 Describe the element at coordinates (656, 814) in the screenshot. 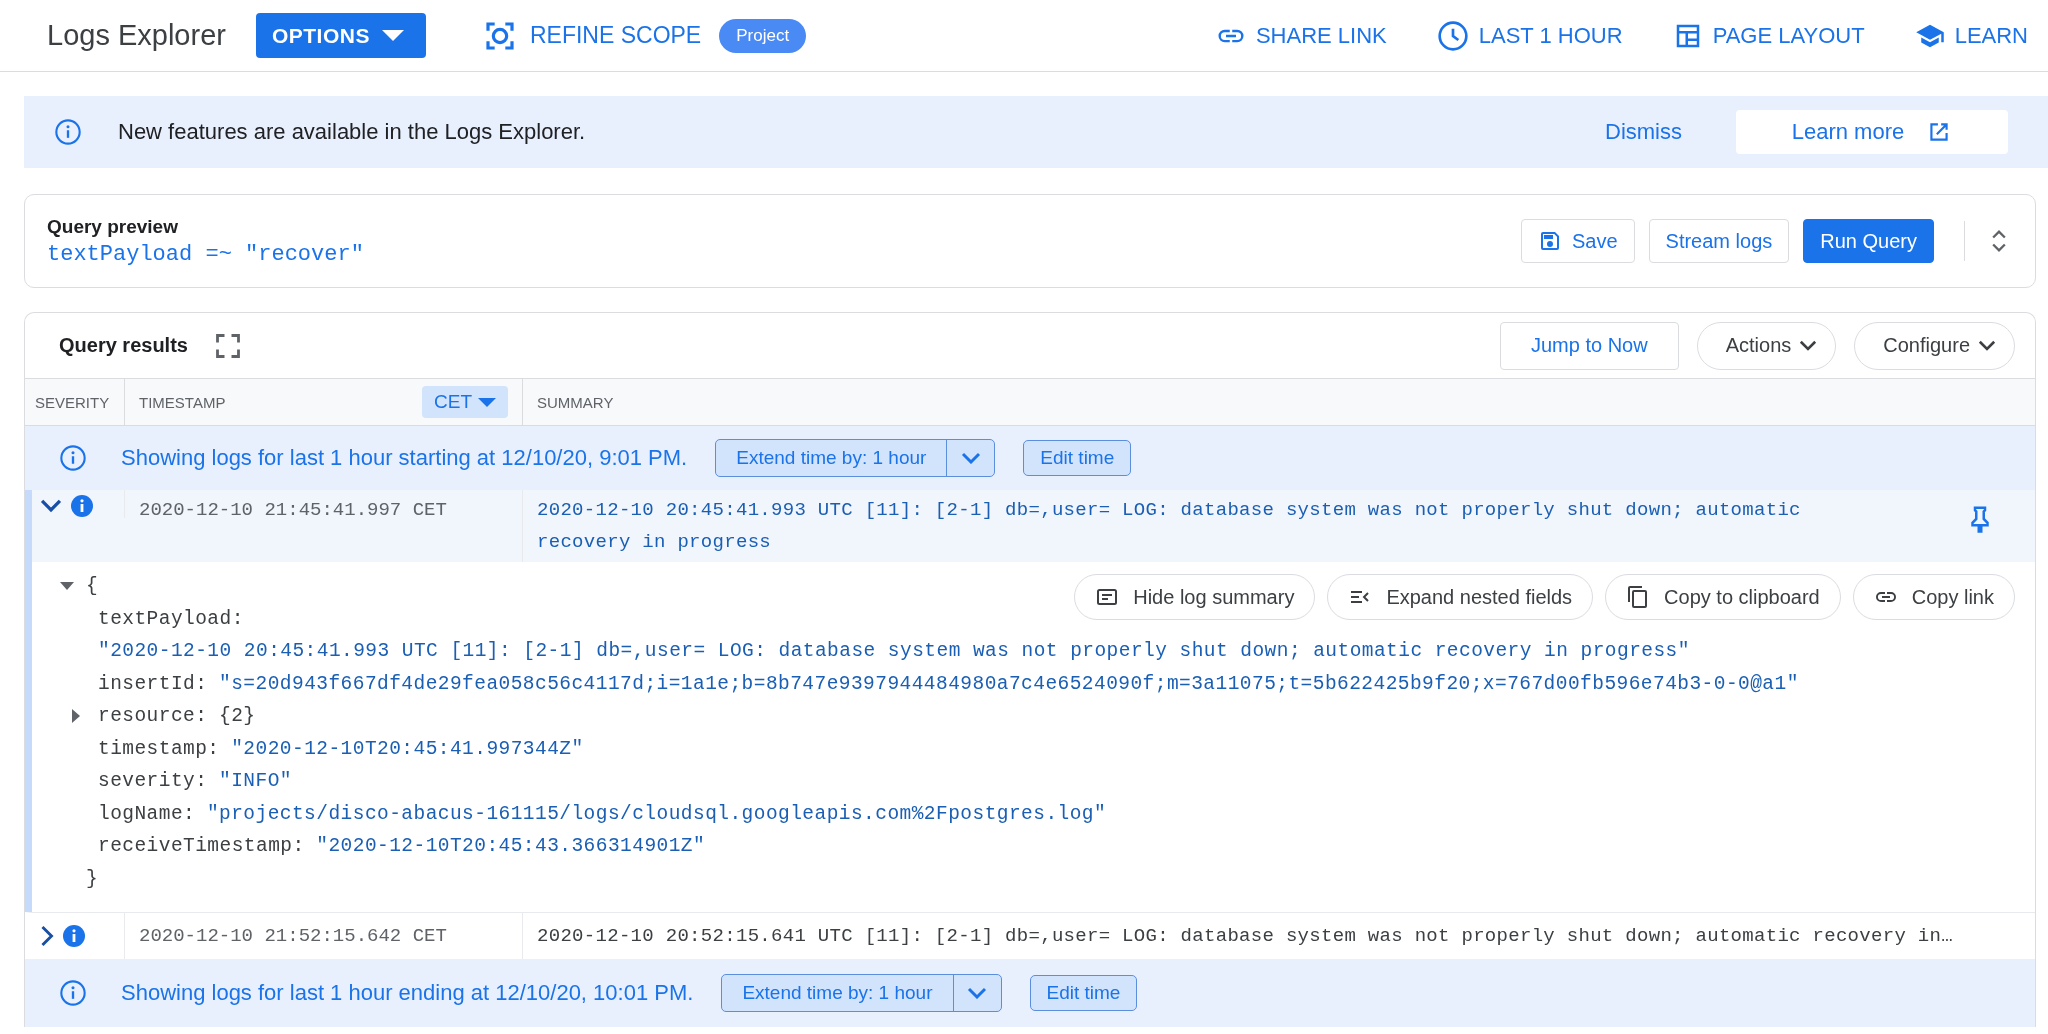

I see `json-value: "projects/disco-abacus-161115/logs/cloudsql.googleapis.com%2Fpostgres.log"` at that location.